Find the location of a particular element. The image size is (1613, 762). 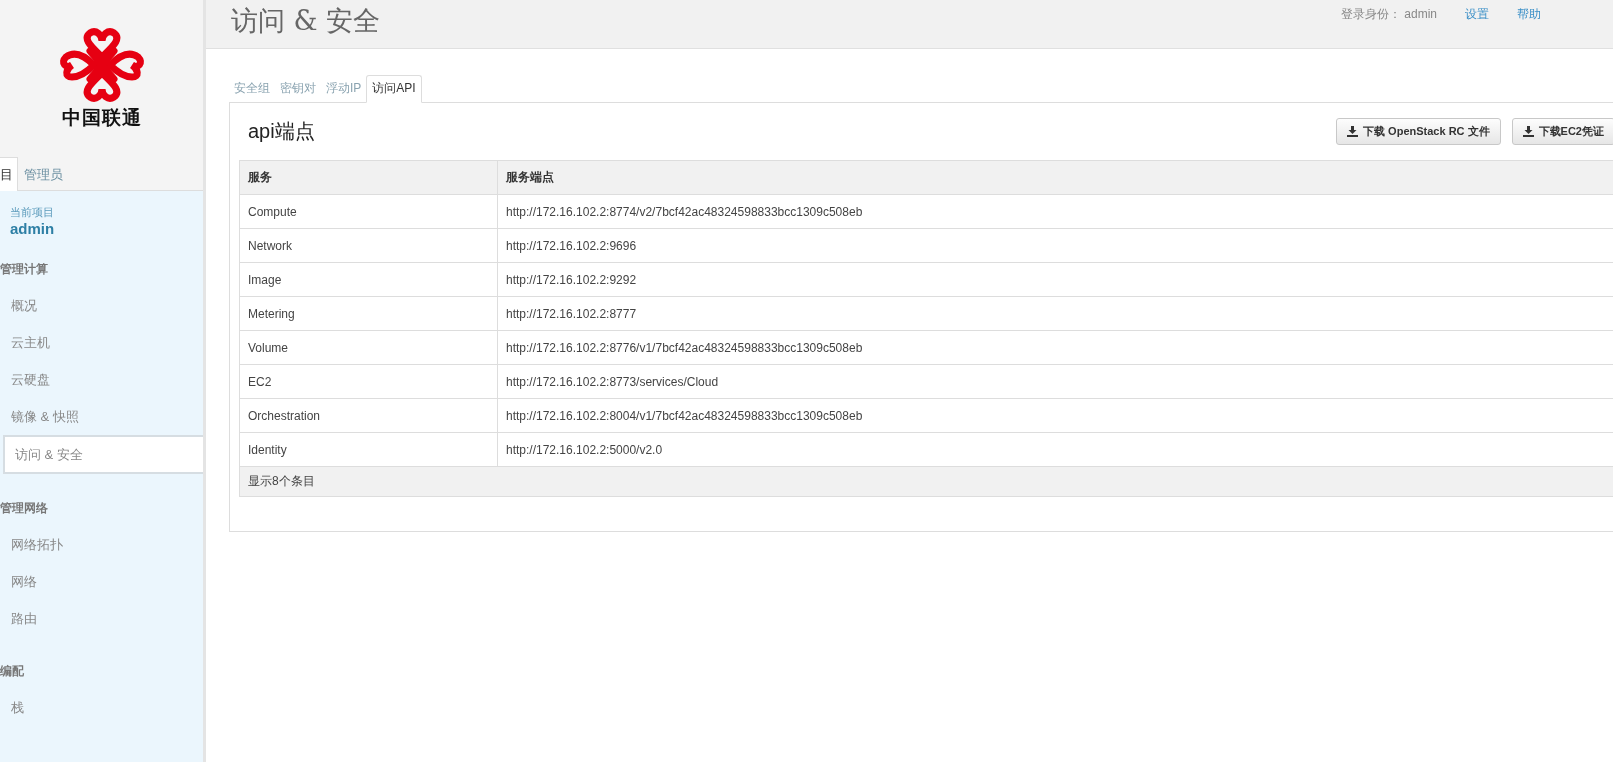

tab: 访问API is located at coordinates (394, 89).